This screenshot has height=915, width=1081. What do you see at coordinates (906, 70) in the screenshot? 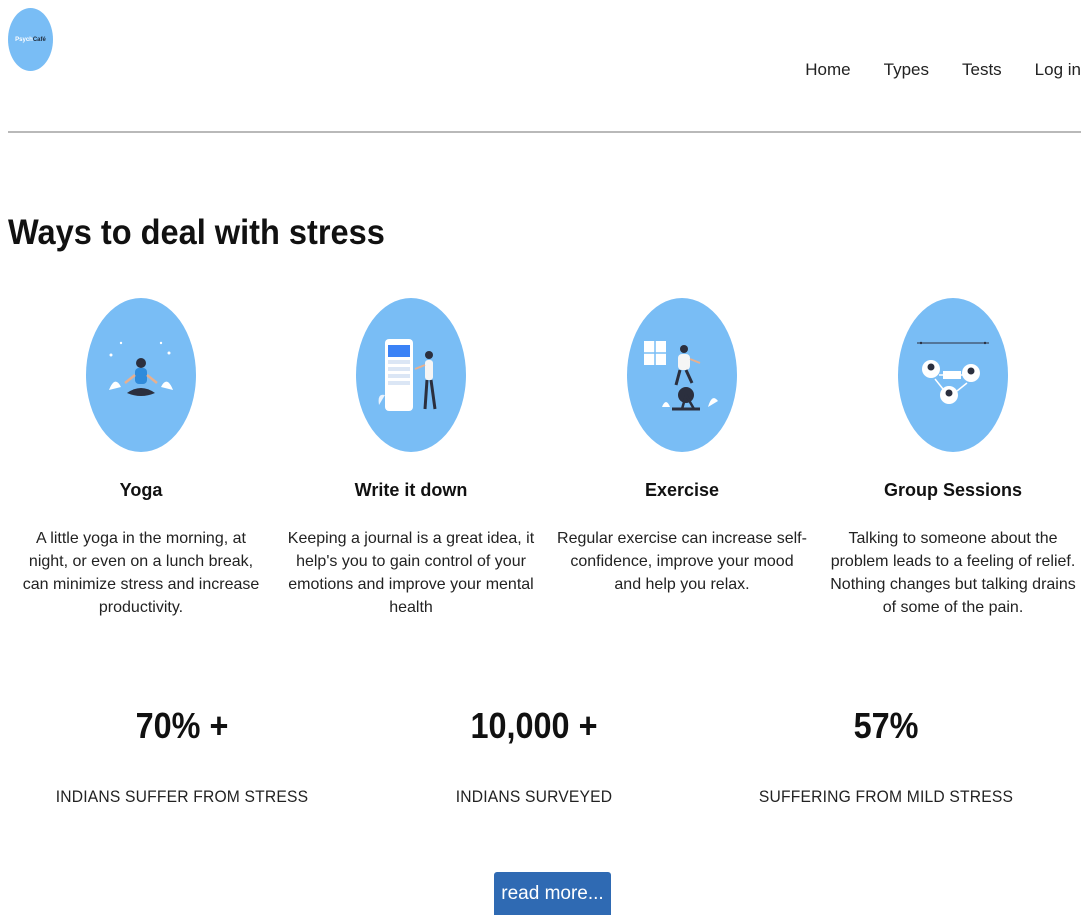
I see `nav-types: Types` at bounding box center [906, 70].